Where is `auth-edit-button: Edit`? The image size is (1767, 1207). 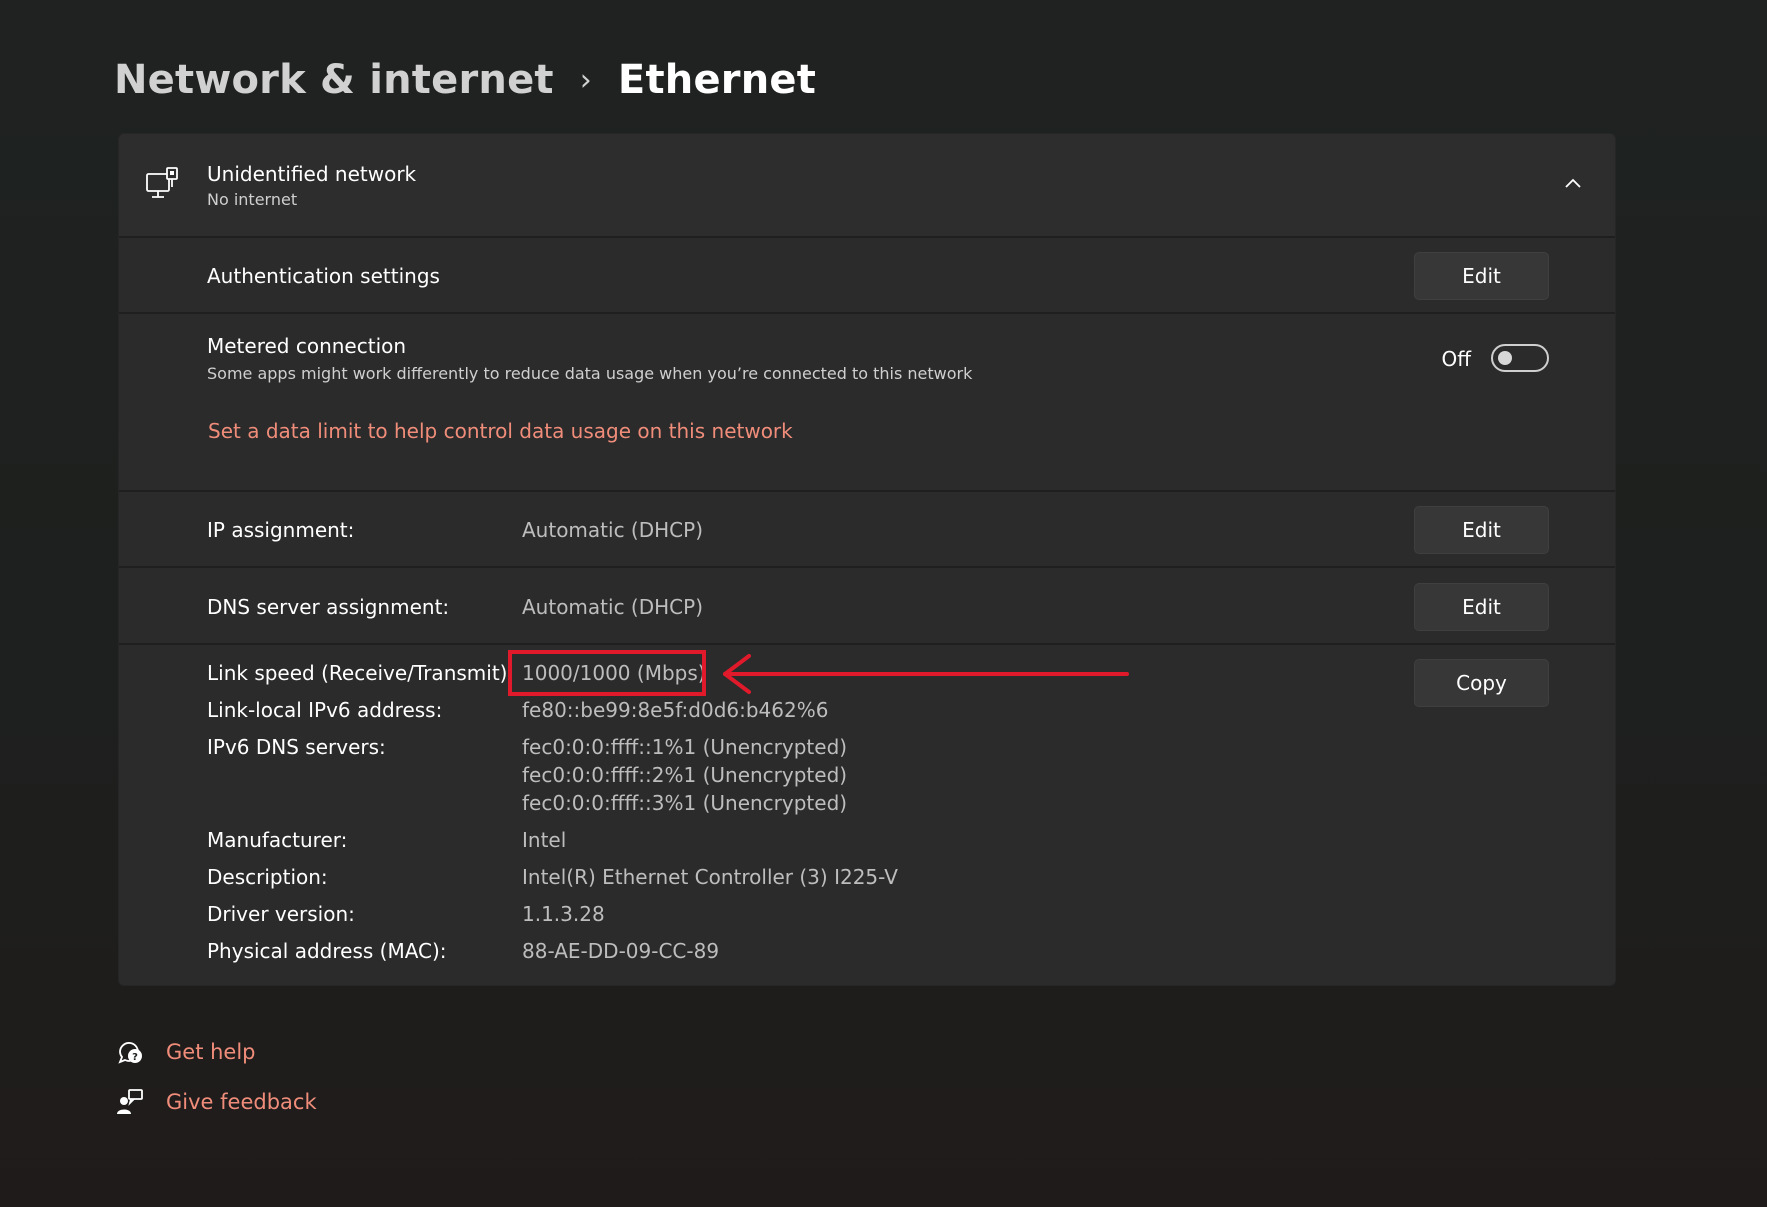 auth-edit-button: Edit is located at coordinates (1481, 276).